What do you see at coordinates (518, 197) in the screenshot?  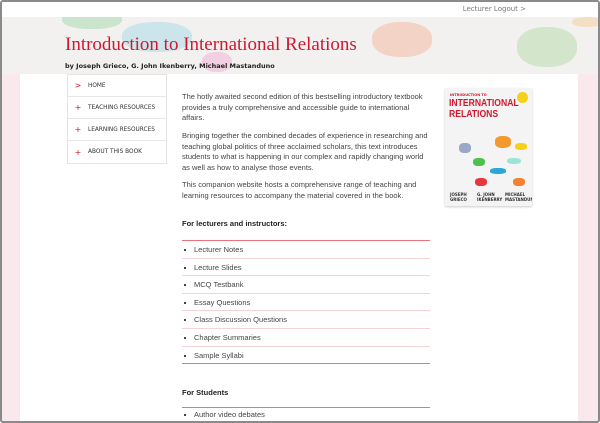 I see `cover-author: MICHAEL MASTANDUNO` at bounding box center [518, 197].